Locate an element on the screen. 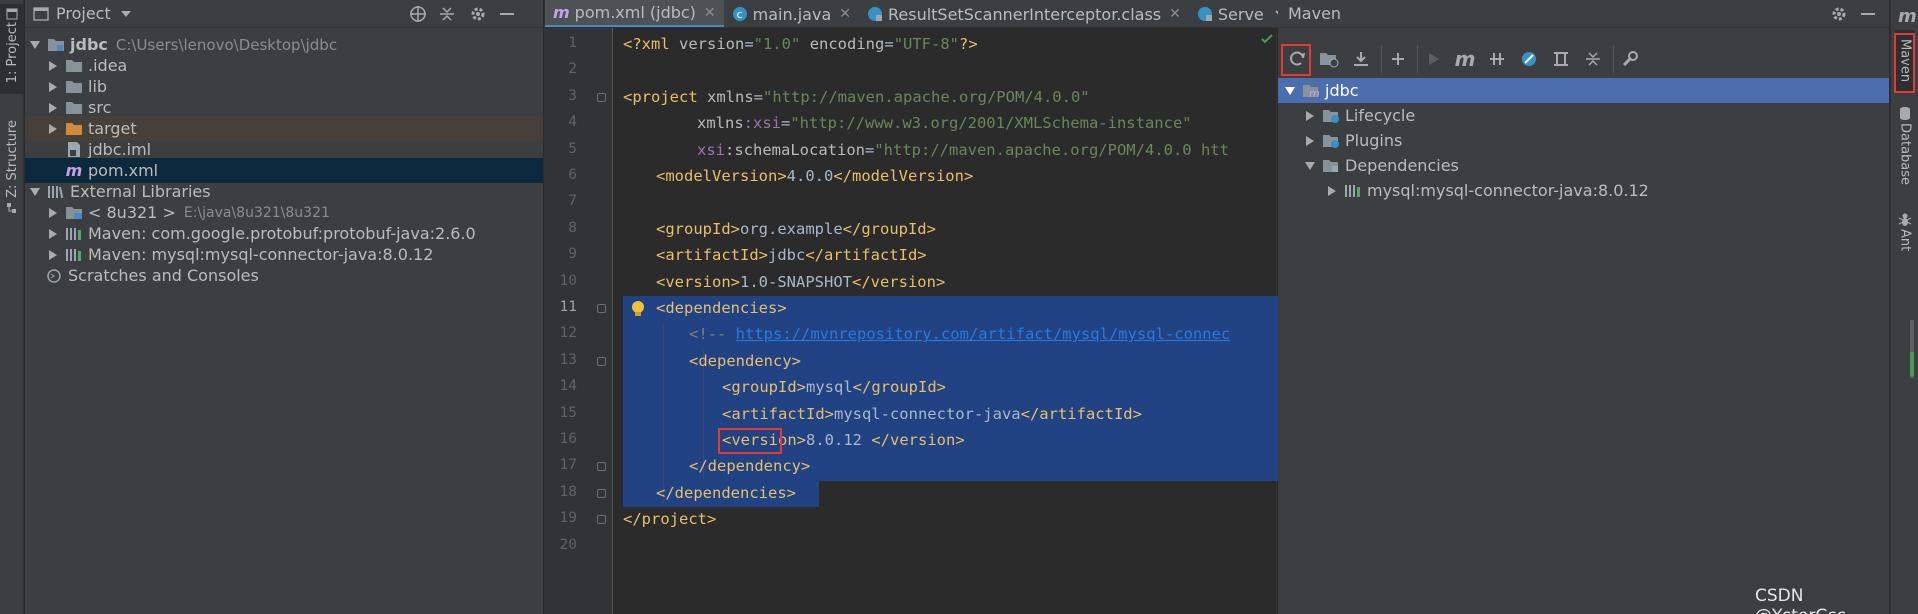 The height and width of the screenshot is (614, 1918). code-line: </project> is located at coordinates (669, 519).